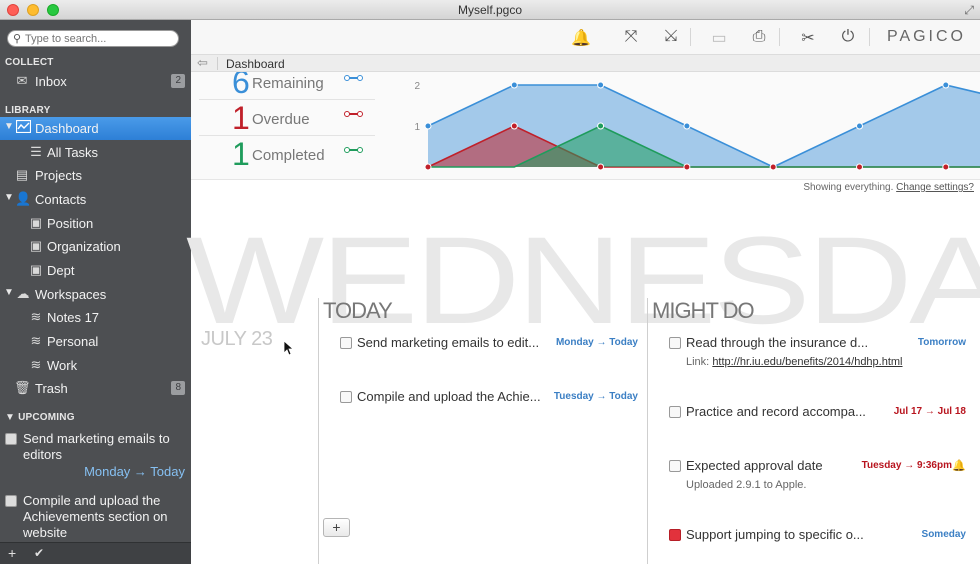  Describe the element at coordinates (647, 431) in the screenshot. I see `column-divider` at that location.